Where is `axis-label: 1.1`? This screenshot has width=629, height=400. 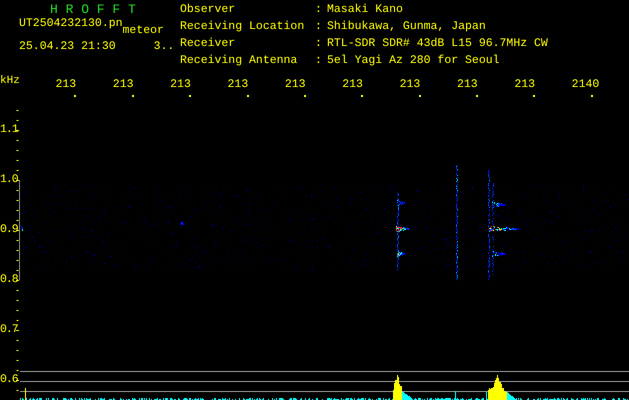 axis-label: 1.1 is located at coordinates (8, 130).